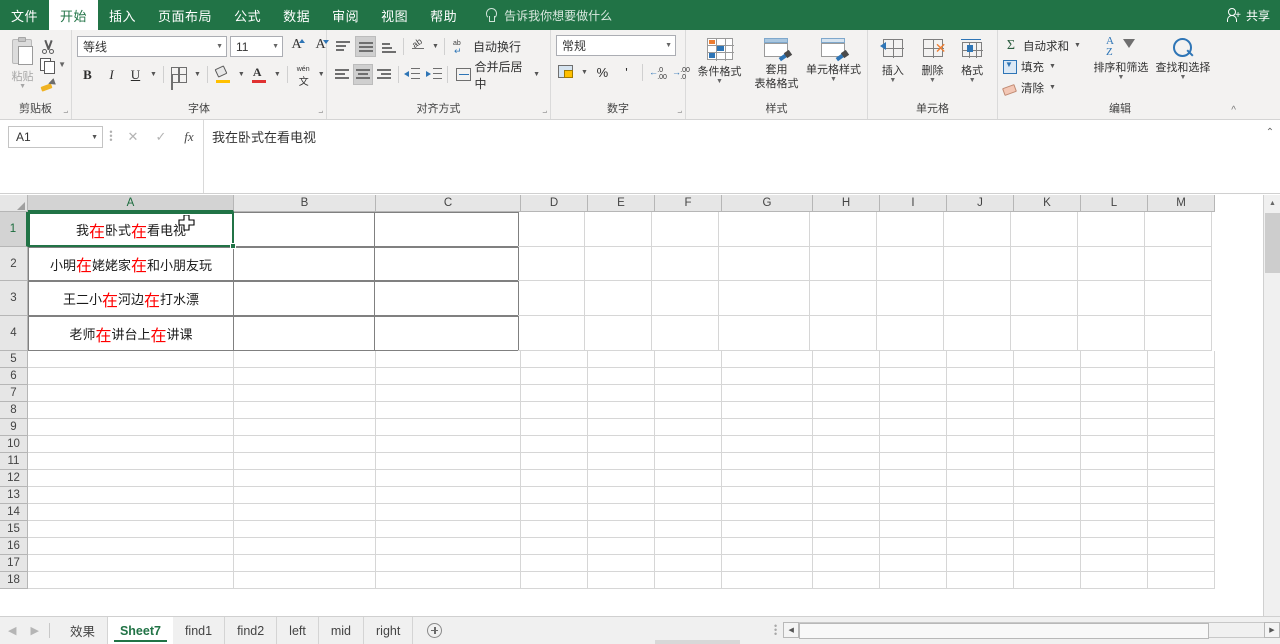 Image resolution: width=1280 pixels, height=644 pixels. What do you see at coordinates (616, 45) in the screenshot?
I see `number-format-combo: 常规 ▼` at bounding box center [616, 45].